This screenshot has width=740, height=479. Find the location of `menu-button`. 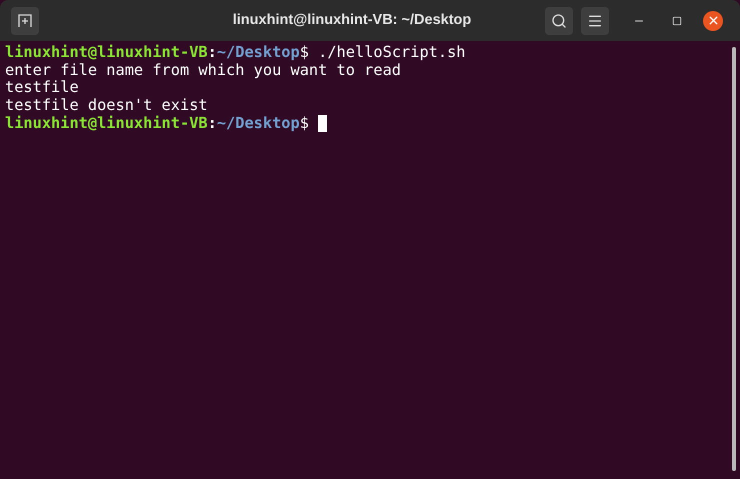

menu-button is located at coordinates (595, 20).